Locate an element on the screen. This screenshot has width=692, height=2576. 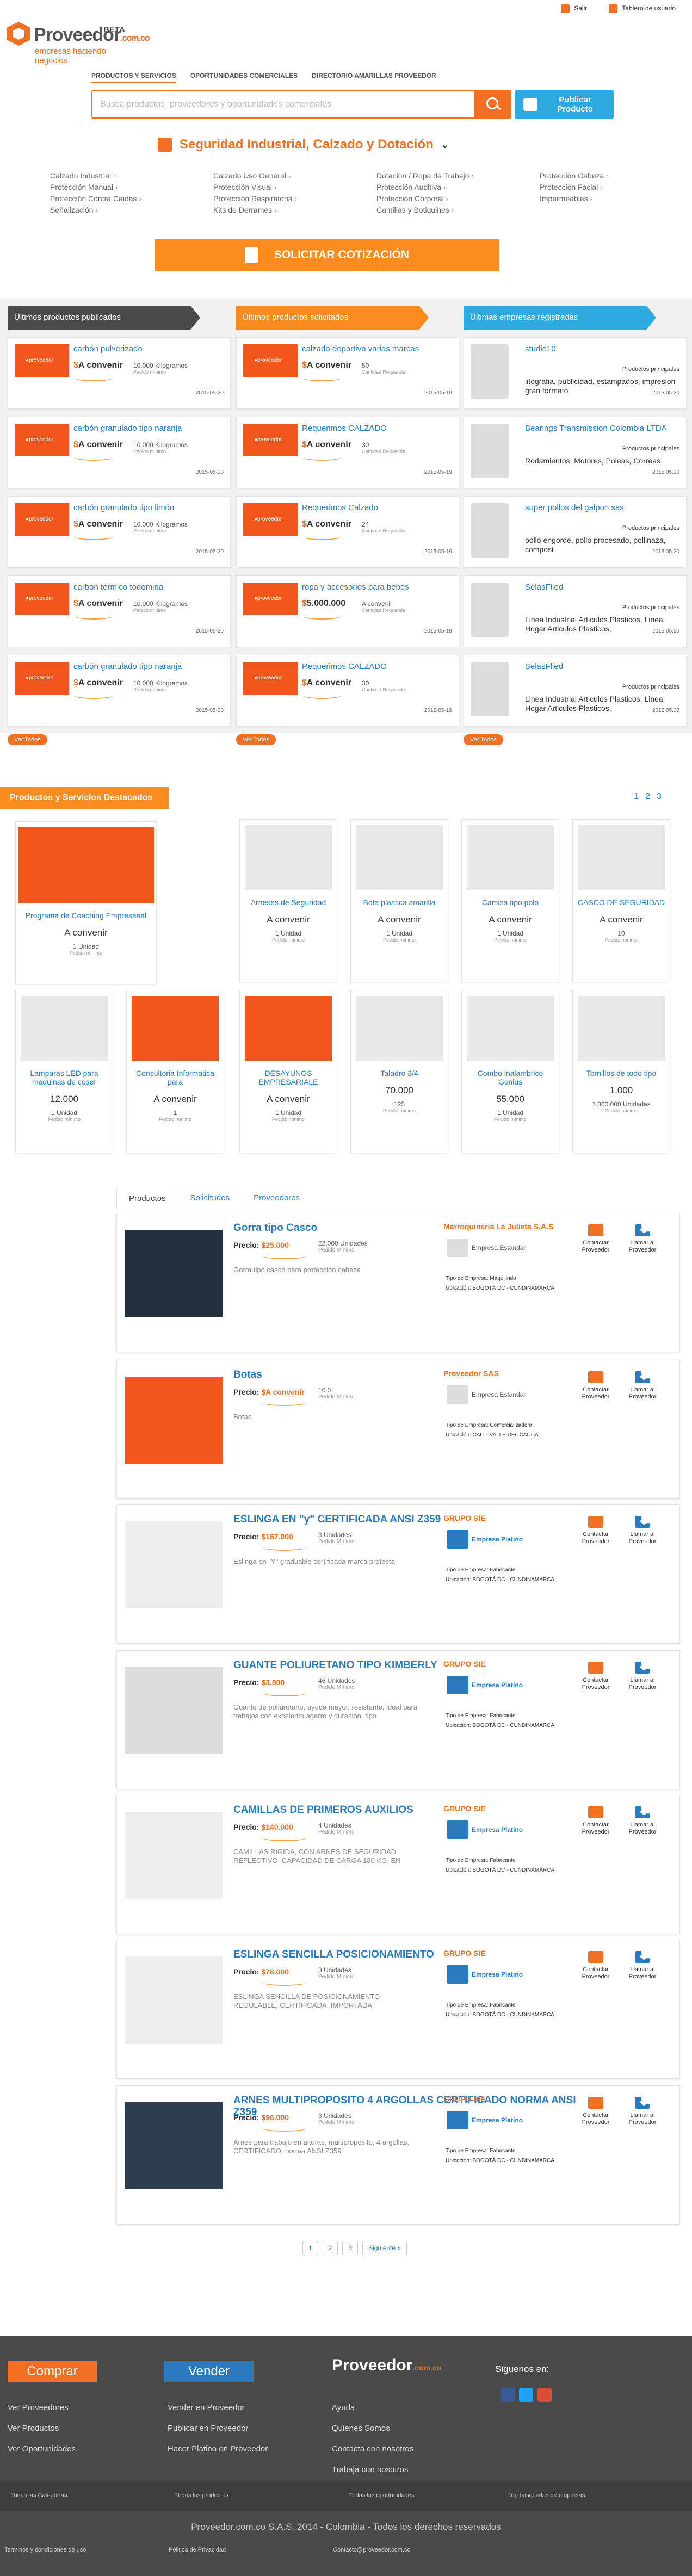
footer-bottom-link: Politica de Privacidad is located at coordinates (197, 2550).